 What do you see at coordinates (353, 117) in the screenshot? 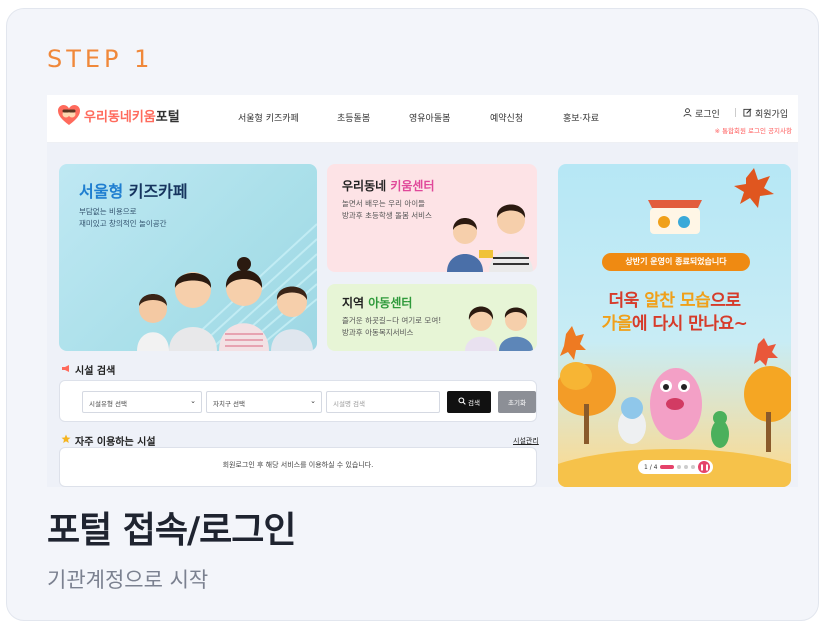
I see `nav-elementary-care: 초등돌봄` at bounding box center [353, 117].